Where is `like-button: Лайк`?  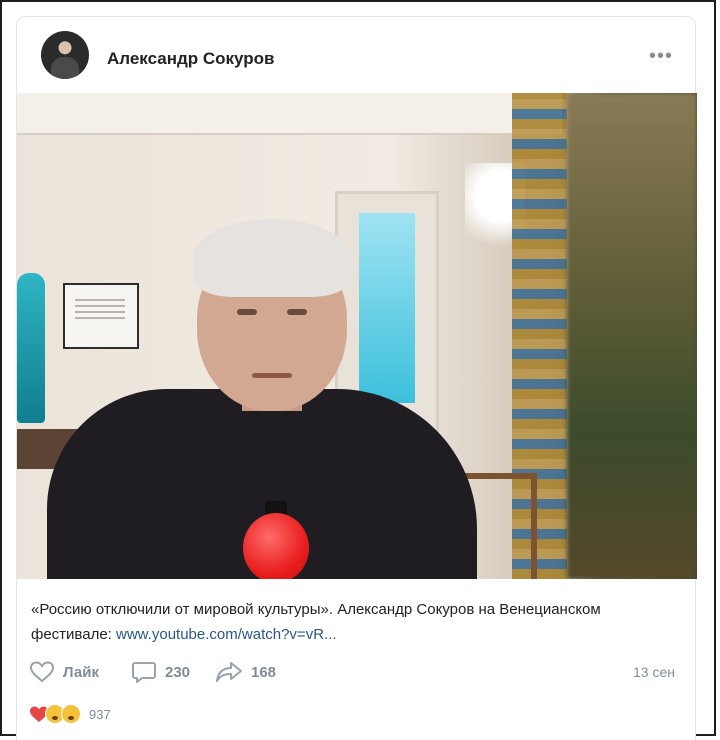 like-button: Лайк is located at coordinates (64, 672).